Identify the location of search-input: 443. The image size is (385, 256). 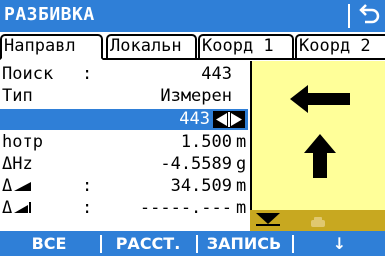
(216, 74).